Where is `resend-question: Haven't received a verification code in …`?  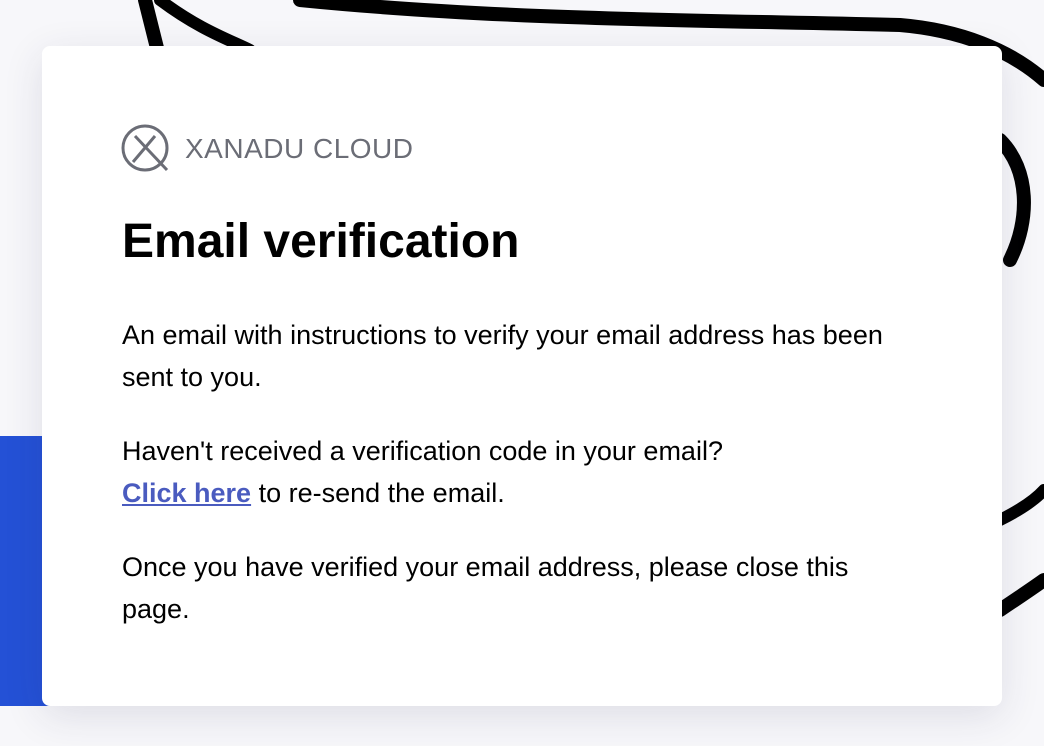
resend-question: Haven't received a verification code in … is located at coordinates (422, 451).